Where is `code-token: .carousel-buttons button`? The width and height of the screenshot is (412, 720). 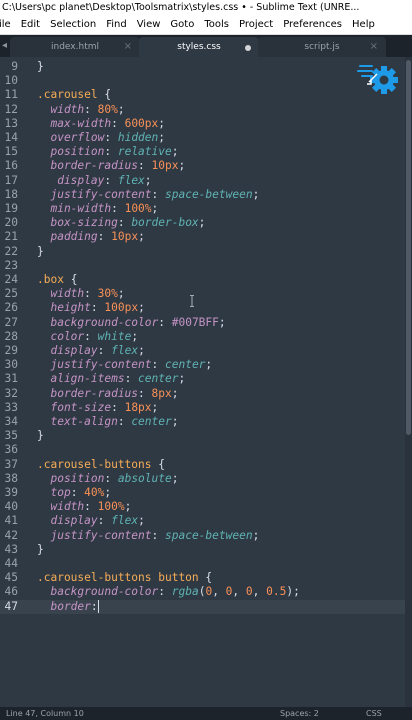 code-token: .carousel-buttons button is located at coordinates (118, 578).